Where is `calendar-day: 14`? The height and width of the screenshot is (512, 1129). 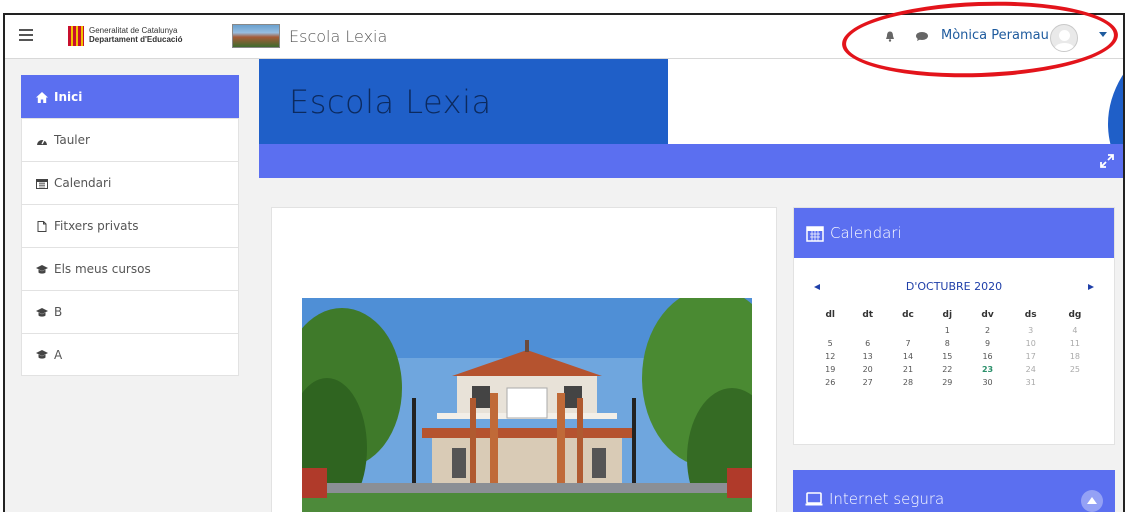
calendar-day: 14 is located at coordinates (908, 356).